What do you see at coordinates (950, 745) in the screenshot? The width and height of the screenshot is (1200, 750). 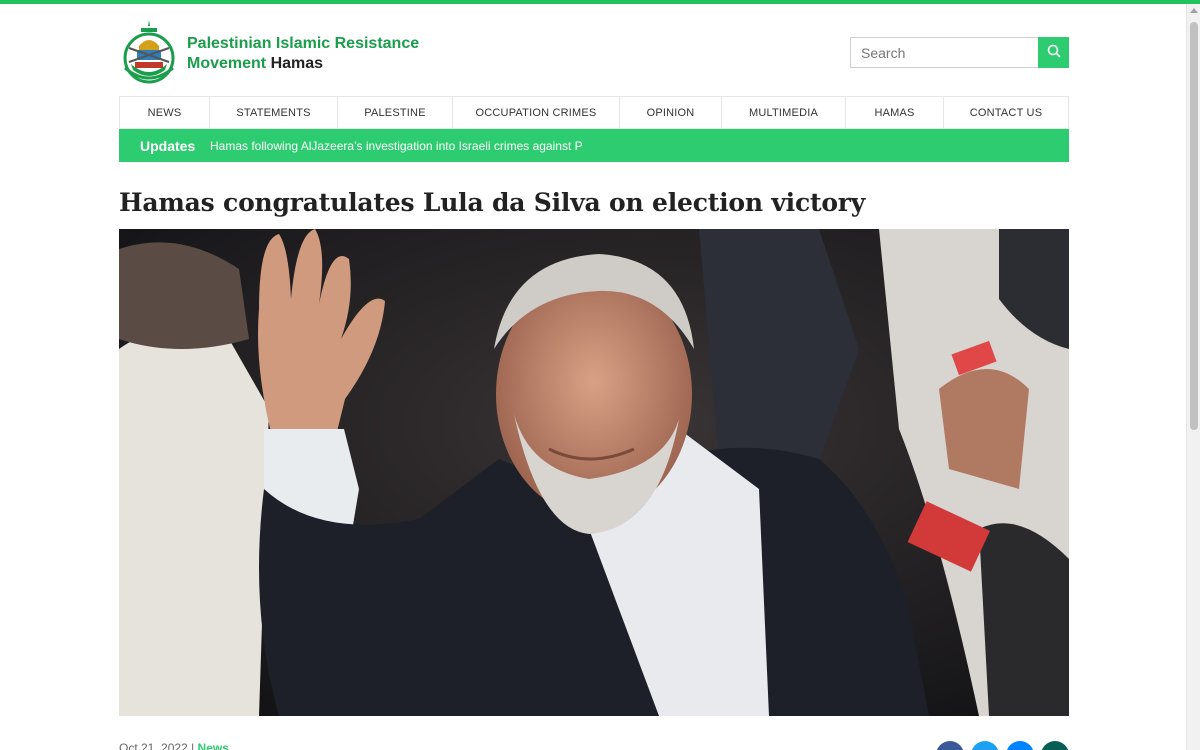 I see `facebook-icon` at bounding box center [950, 745].